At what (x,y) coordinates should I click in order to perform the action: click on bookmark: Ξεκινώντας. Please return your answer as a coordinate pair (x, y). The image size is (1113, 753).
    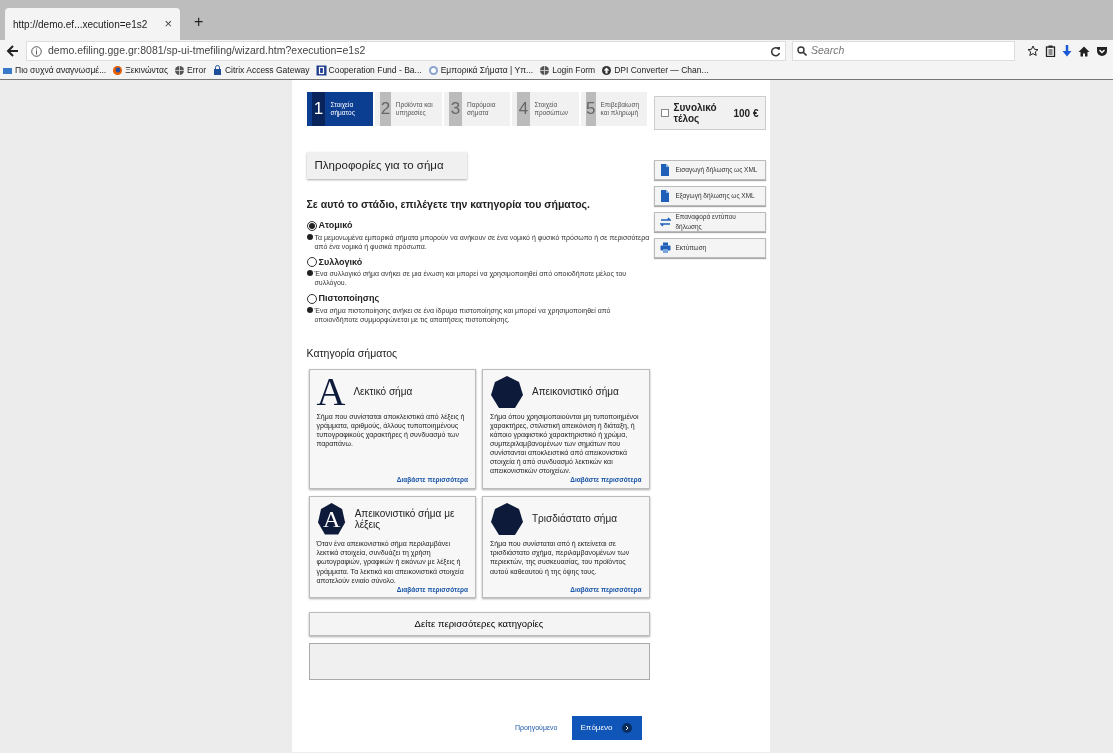
    Looking at the image, I should click on (140, 70).